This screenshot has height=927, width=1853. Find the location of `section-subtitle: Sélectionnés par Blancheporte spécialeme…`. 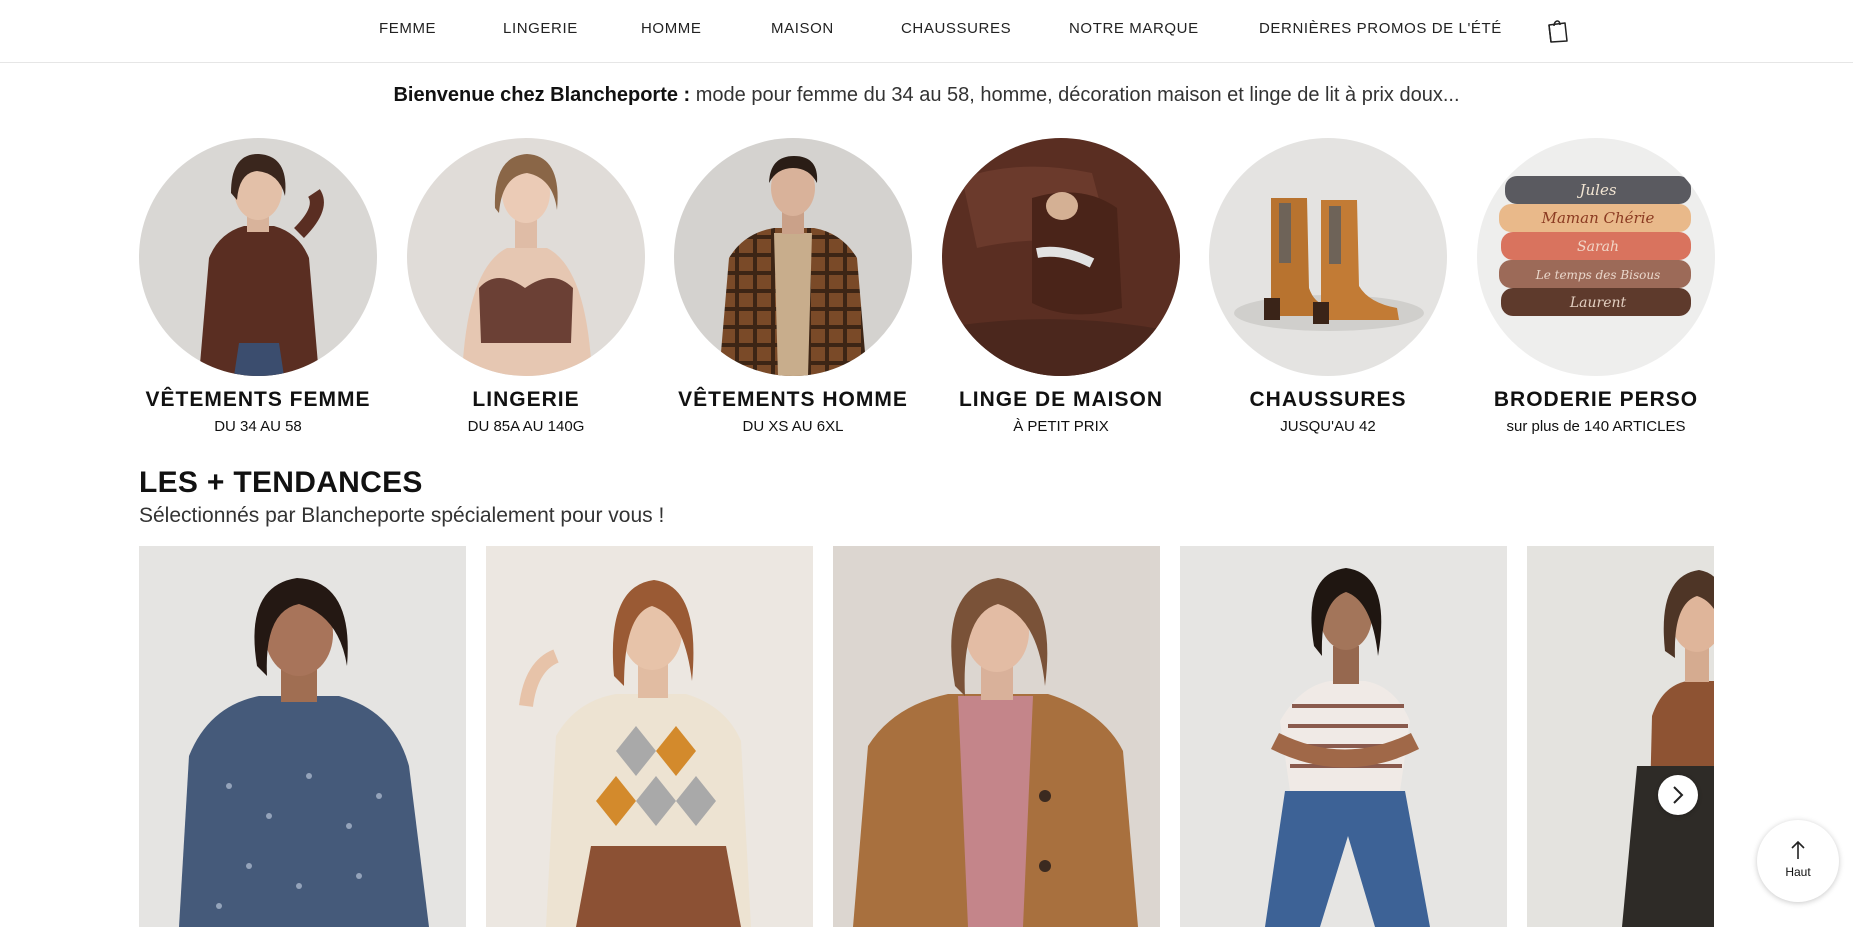

section-subtitle: Sélectionnés par Blancheporte spécialeme… is located at coordinates (402, 515).